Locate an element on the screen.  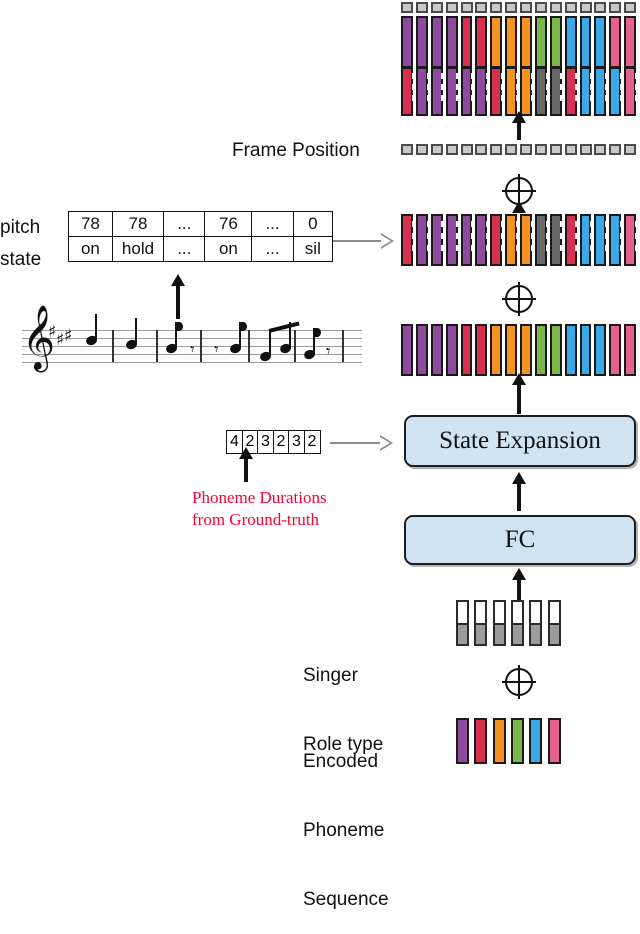
plus-operator-input is located at coordinates (519, 682).